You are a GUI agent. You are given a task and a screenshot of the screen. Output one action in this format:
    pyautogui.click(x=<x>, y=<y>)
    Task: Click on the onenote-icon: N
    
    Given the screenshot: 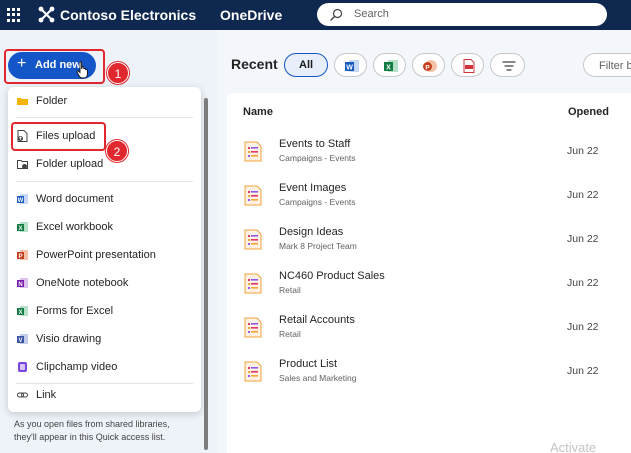 What is the action you would take?
    pyautogui.click(x=22, y=283)
    